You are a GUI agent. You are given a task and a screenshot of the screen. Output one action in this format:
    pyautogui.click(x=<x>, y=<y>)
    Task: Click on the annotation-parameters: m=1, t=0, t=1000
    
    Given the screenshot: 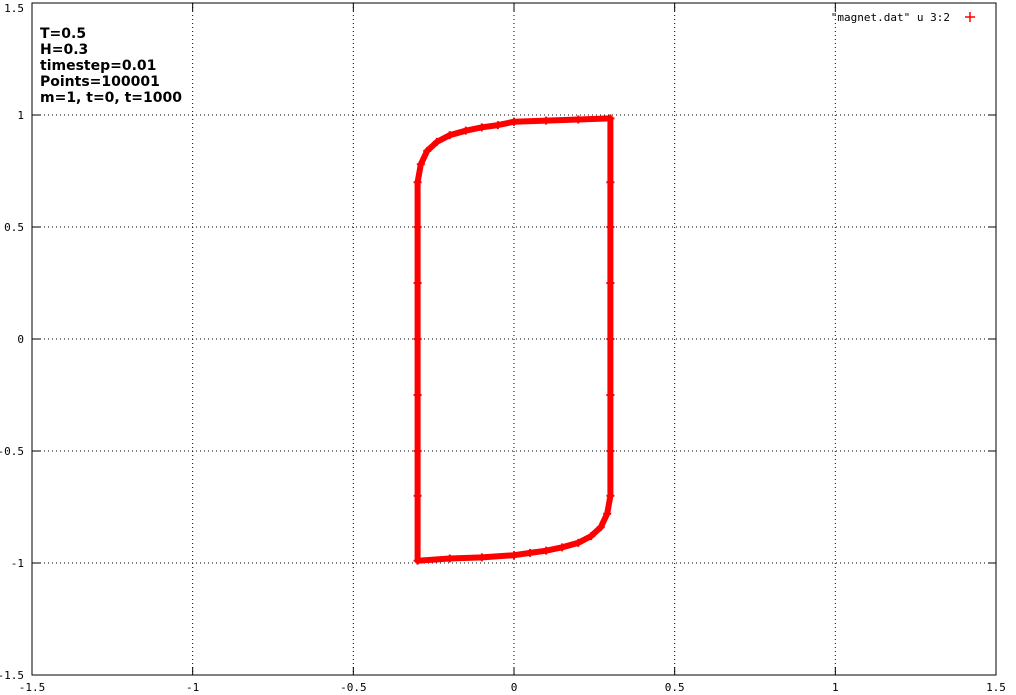 What is the action you would take?
    pyautogui.click(x=111, y=98)
    